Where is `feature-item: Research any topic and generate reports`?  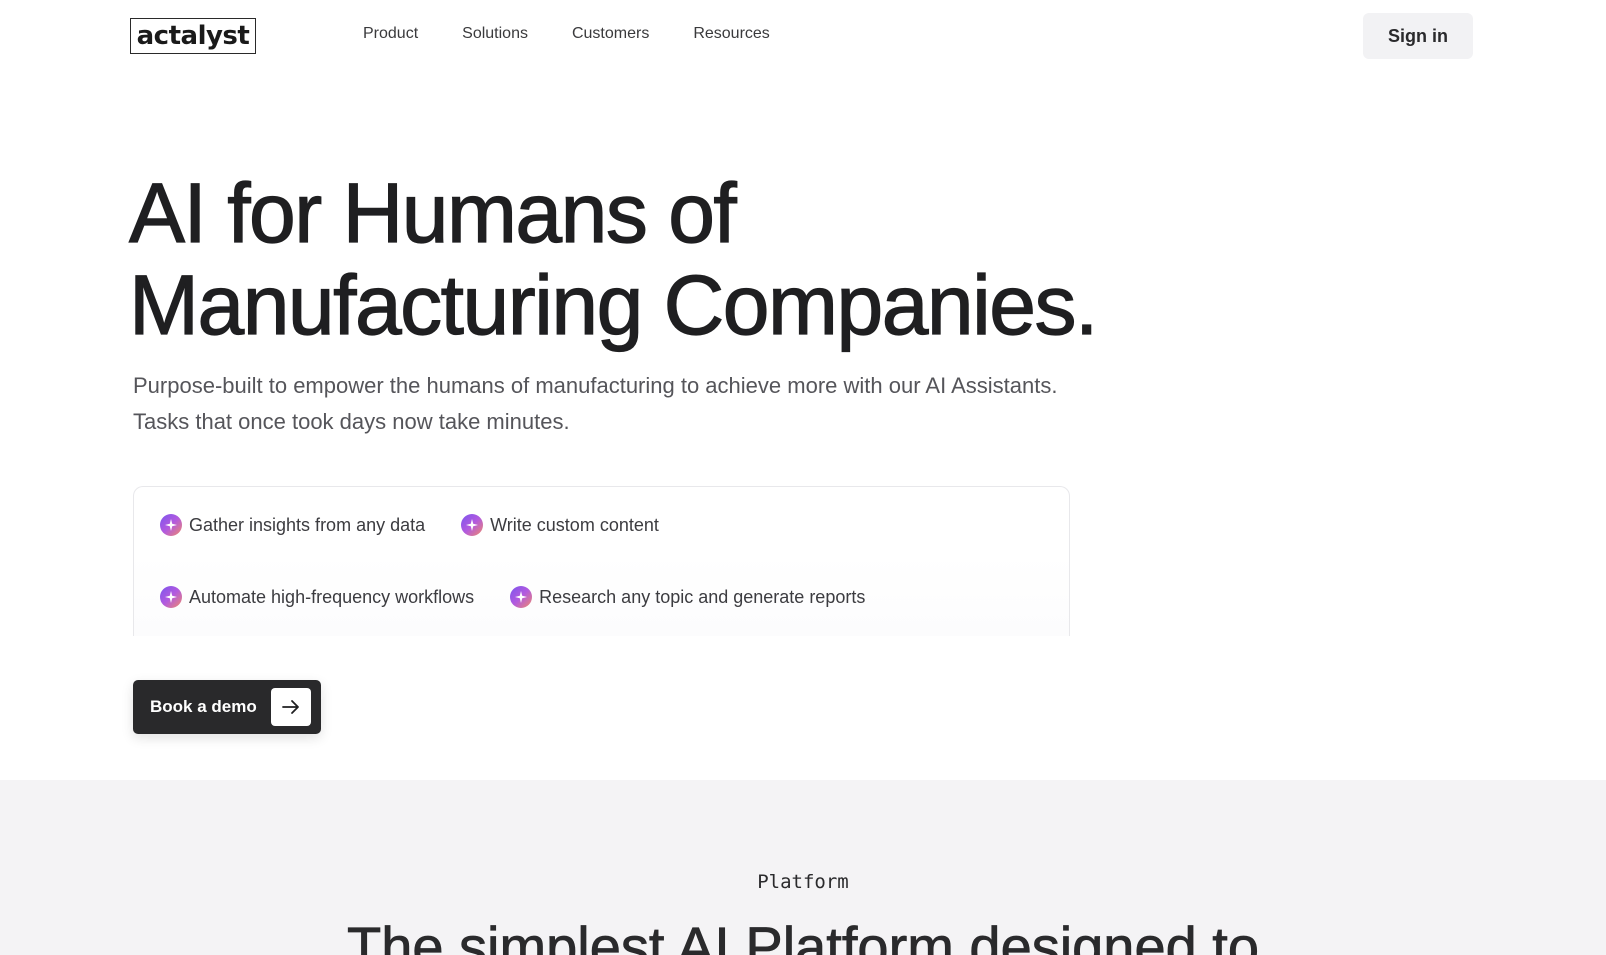 feature-item: Research any topic and generate reports is located at coordinates (687, 597).